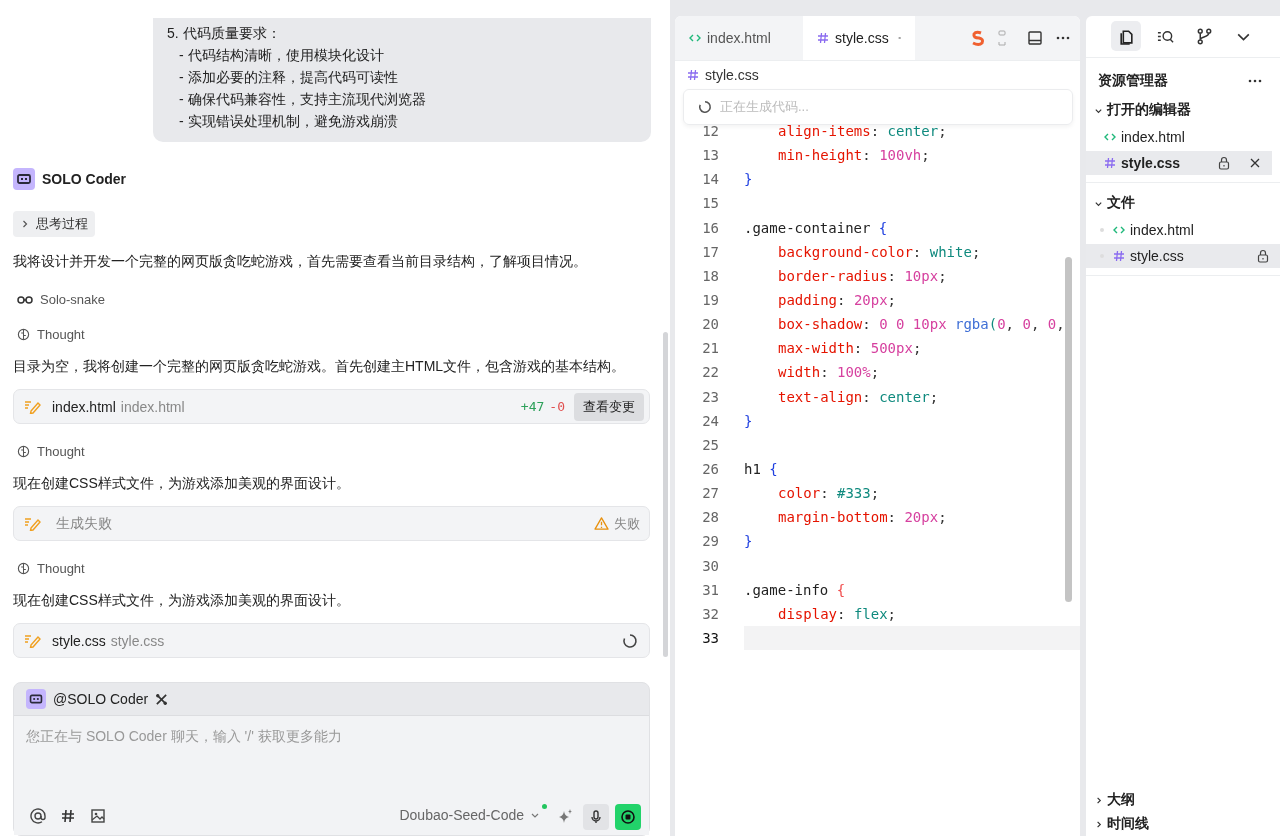 The image size is (1280, 836). I want to click on line-number: 18, so click(710, 275).